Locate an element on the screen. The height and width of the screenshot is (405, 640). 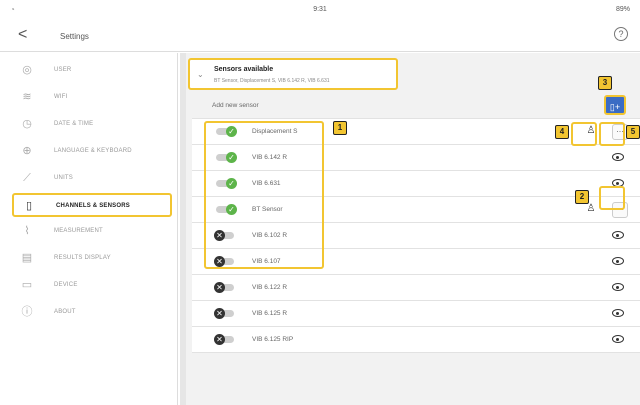
measurement-icon: ⌇ is located at coordinates (27, 231).